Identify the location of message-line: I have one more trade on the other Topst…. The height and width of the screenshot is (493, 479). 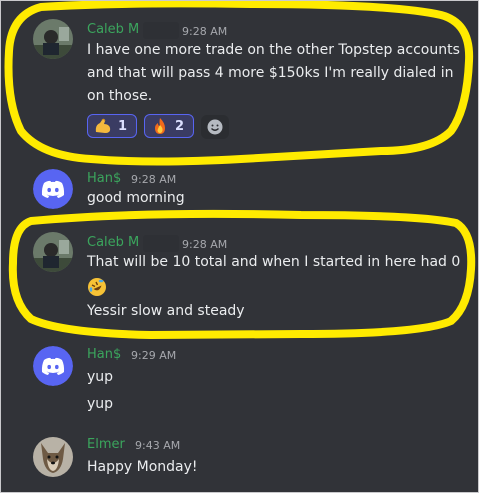
(273, 50).